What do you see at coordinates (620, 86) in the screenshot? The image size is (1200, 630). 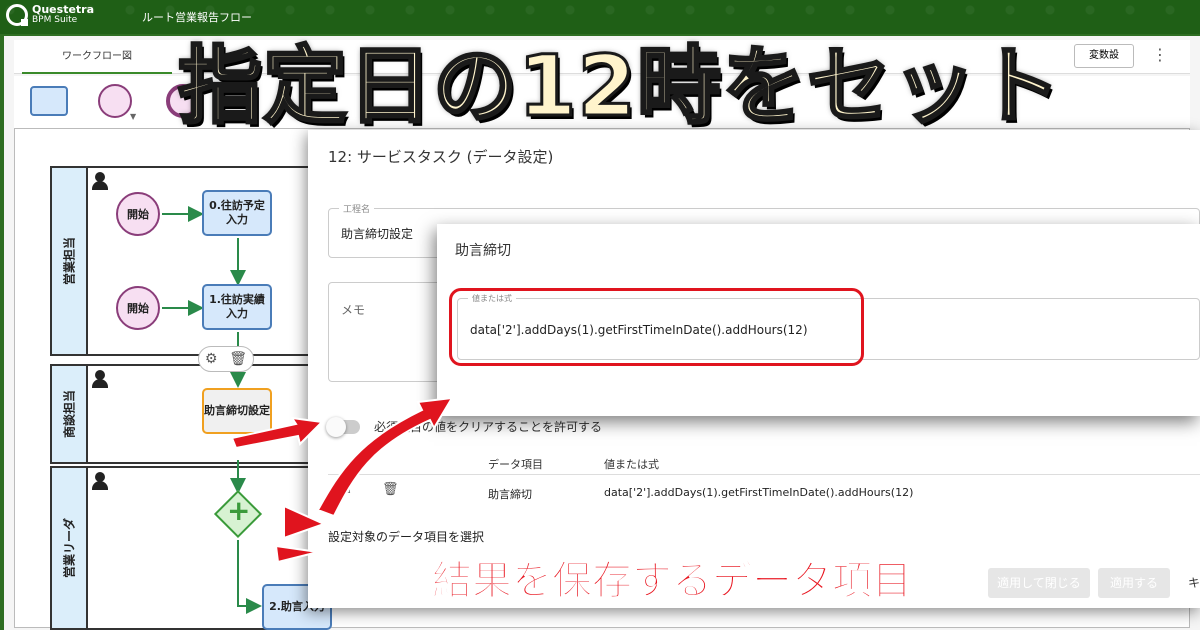 I see `headline-banner: 指定日の12時をセット` at bounding box center [620, 86].